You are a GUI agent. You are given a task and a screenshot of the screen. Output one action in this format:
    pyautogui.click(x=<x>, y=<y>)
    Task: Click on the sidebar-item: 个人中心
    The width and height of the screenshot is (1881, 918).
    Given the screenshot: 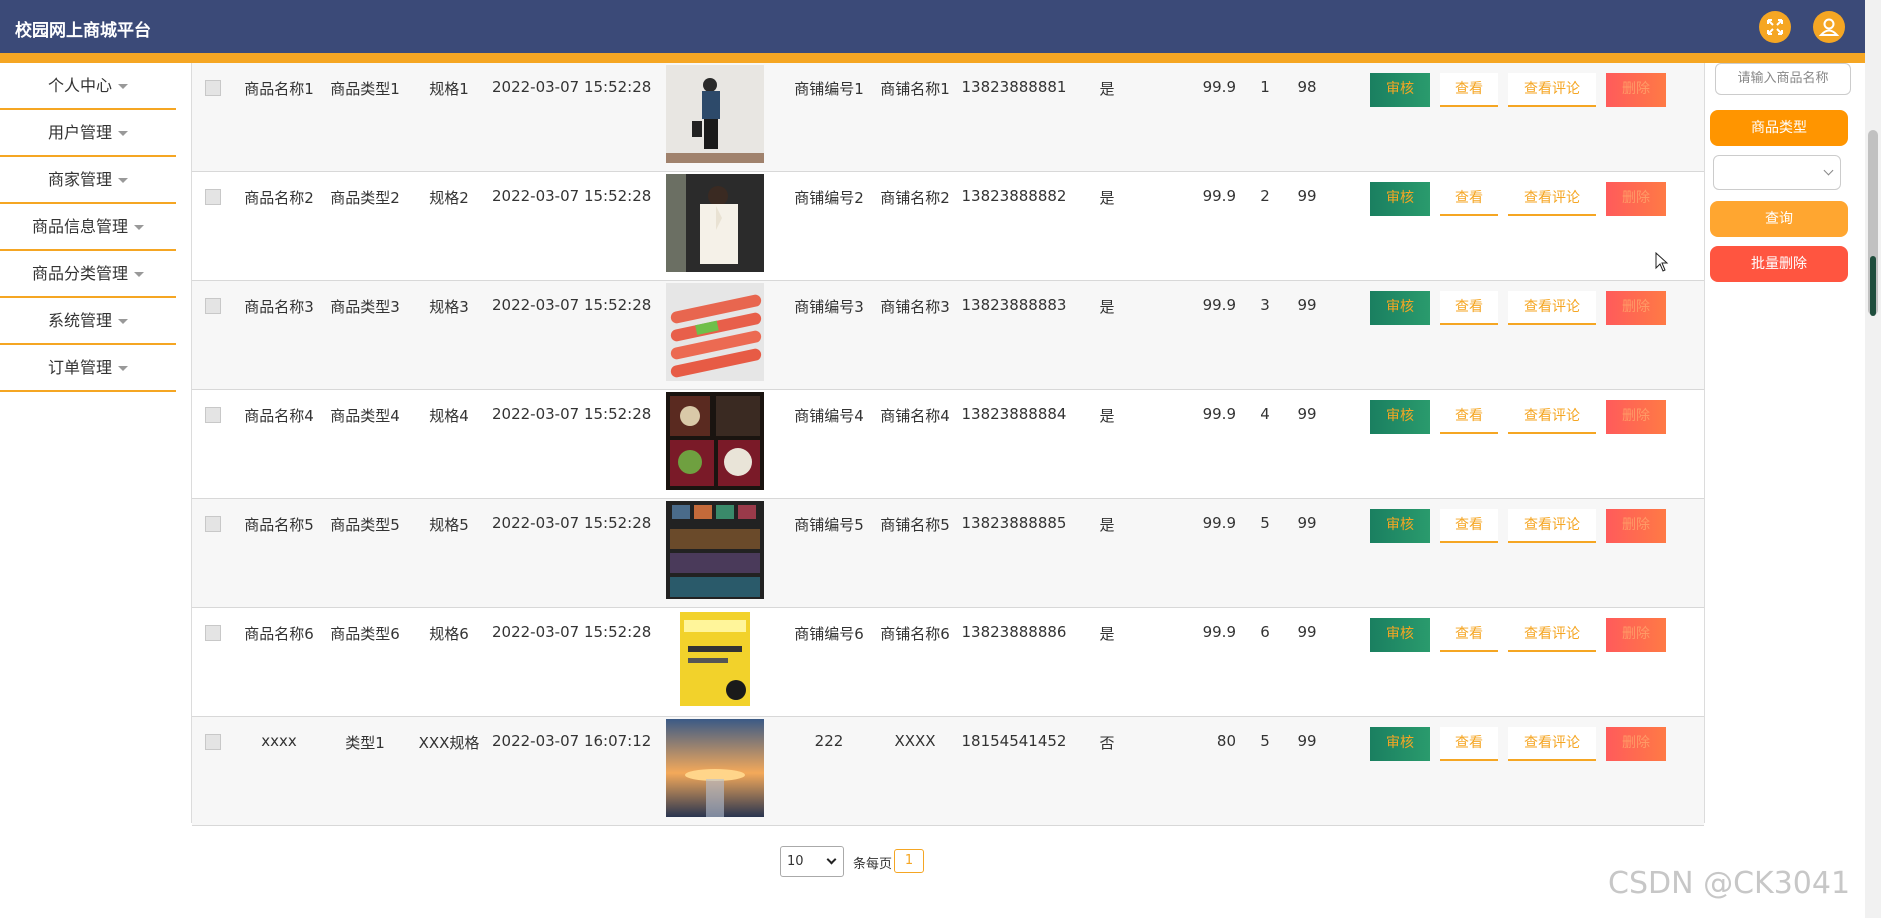 What is the action you would take?
    pyautogui.click(x=88, y=86)
    